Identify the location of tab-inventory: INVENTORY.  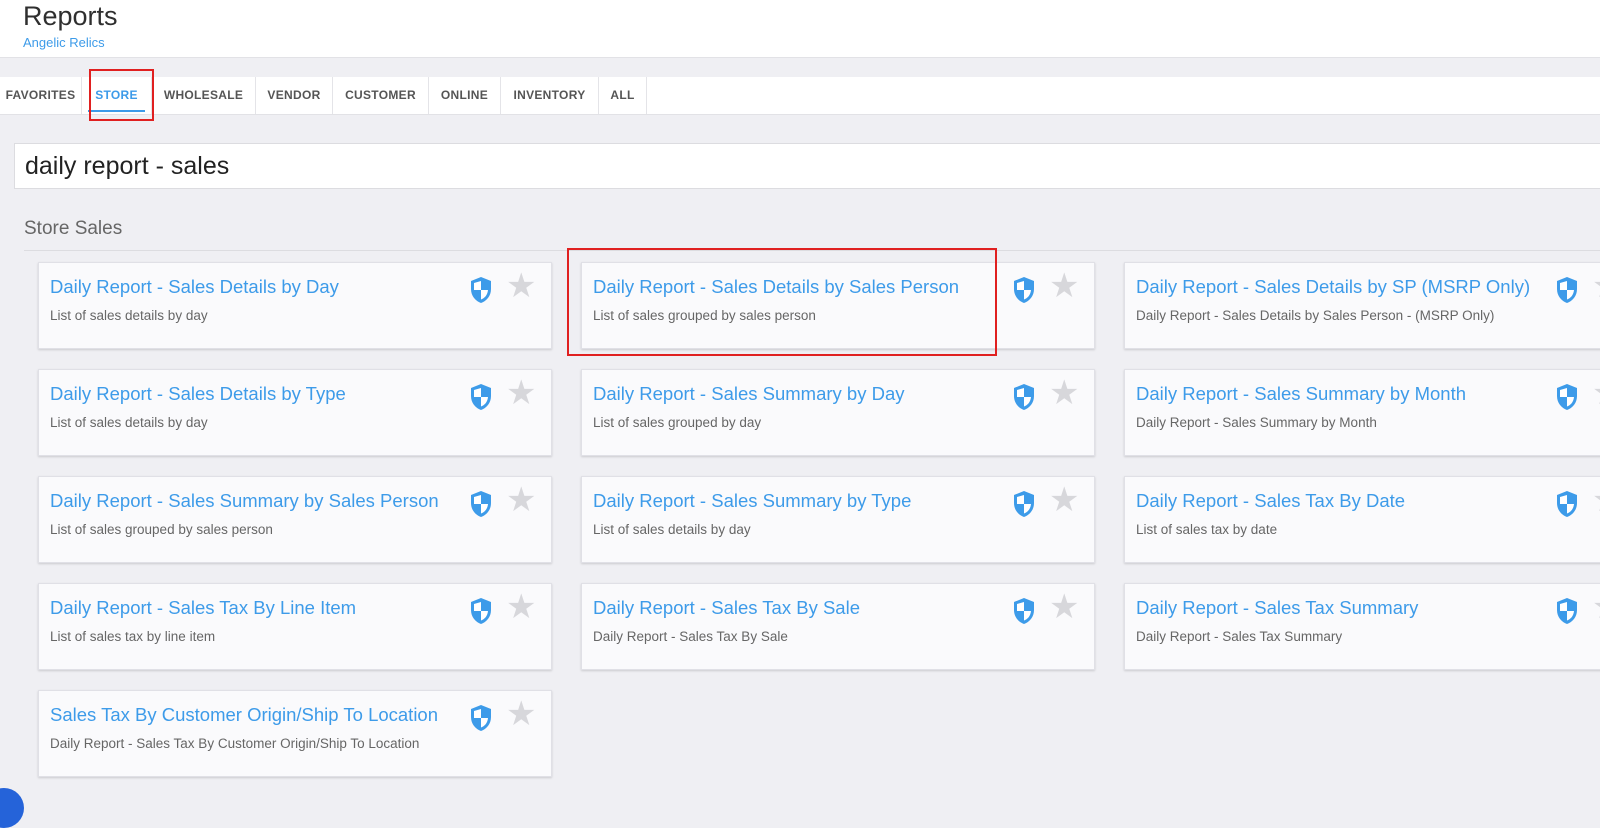
(550, 95).